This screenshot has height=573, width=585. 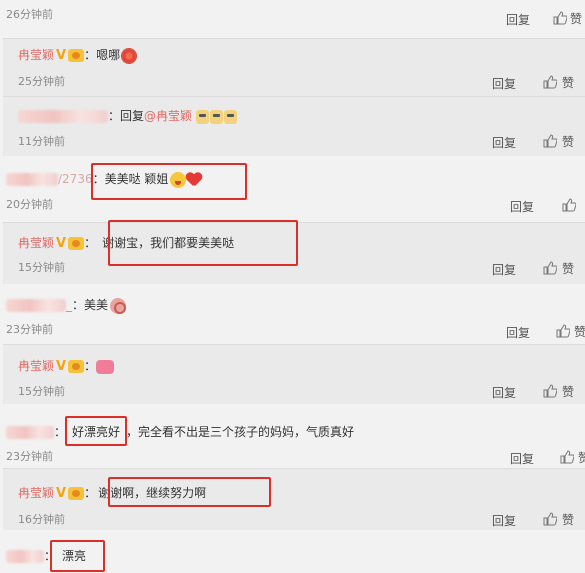 What do you see at coordinates (41, 81) in the screenshot?
I see `comment-time: 25分钟前` at bounding box center [41, 81].